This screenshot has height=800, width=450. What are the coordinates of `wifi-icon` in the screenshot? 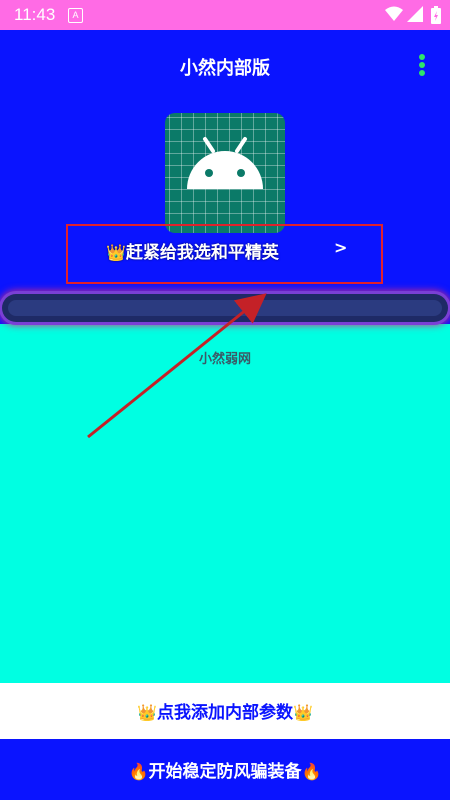 It's located at (394, 13).